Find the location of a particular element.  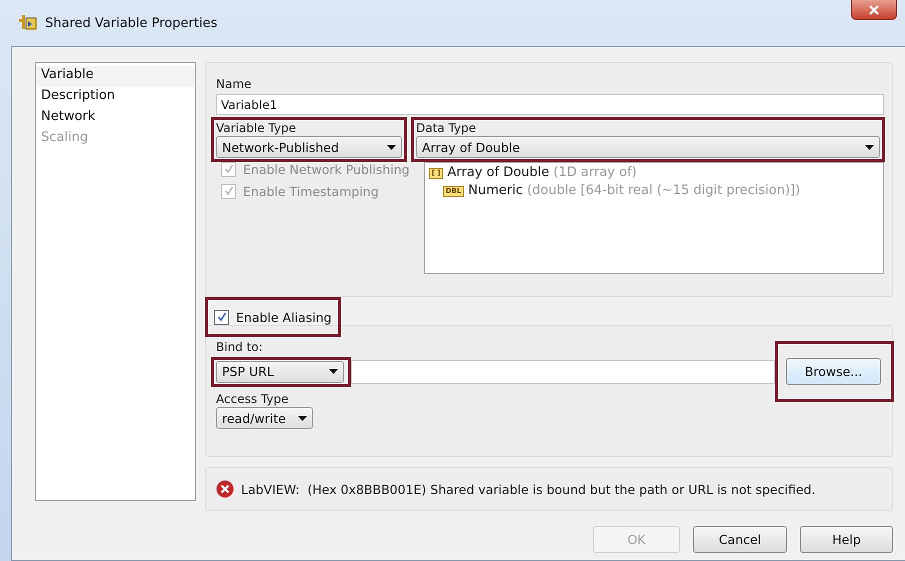

data-type-dropdown: Array of Double is located at coordinates (648, 147).